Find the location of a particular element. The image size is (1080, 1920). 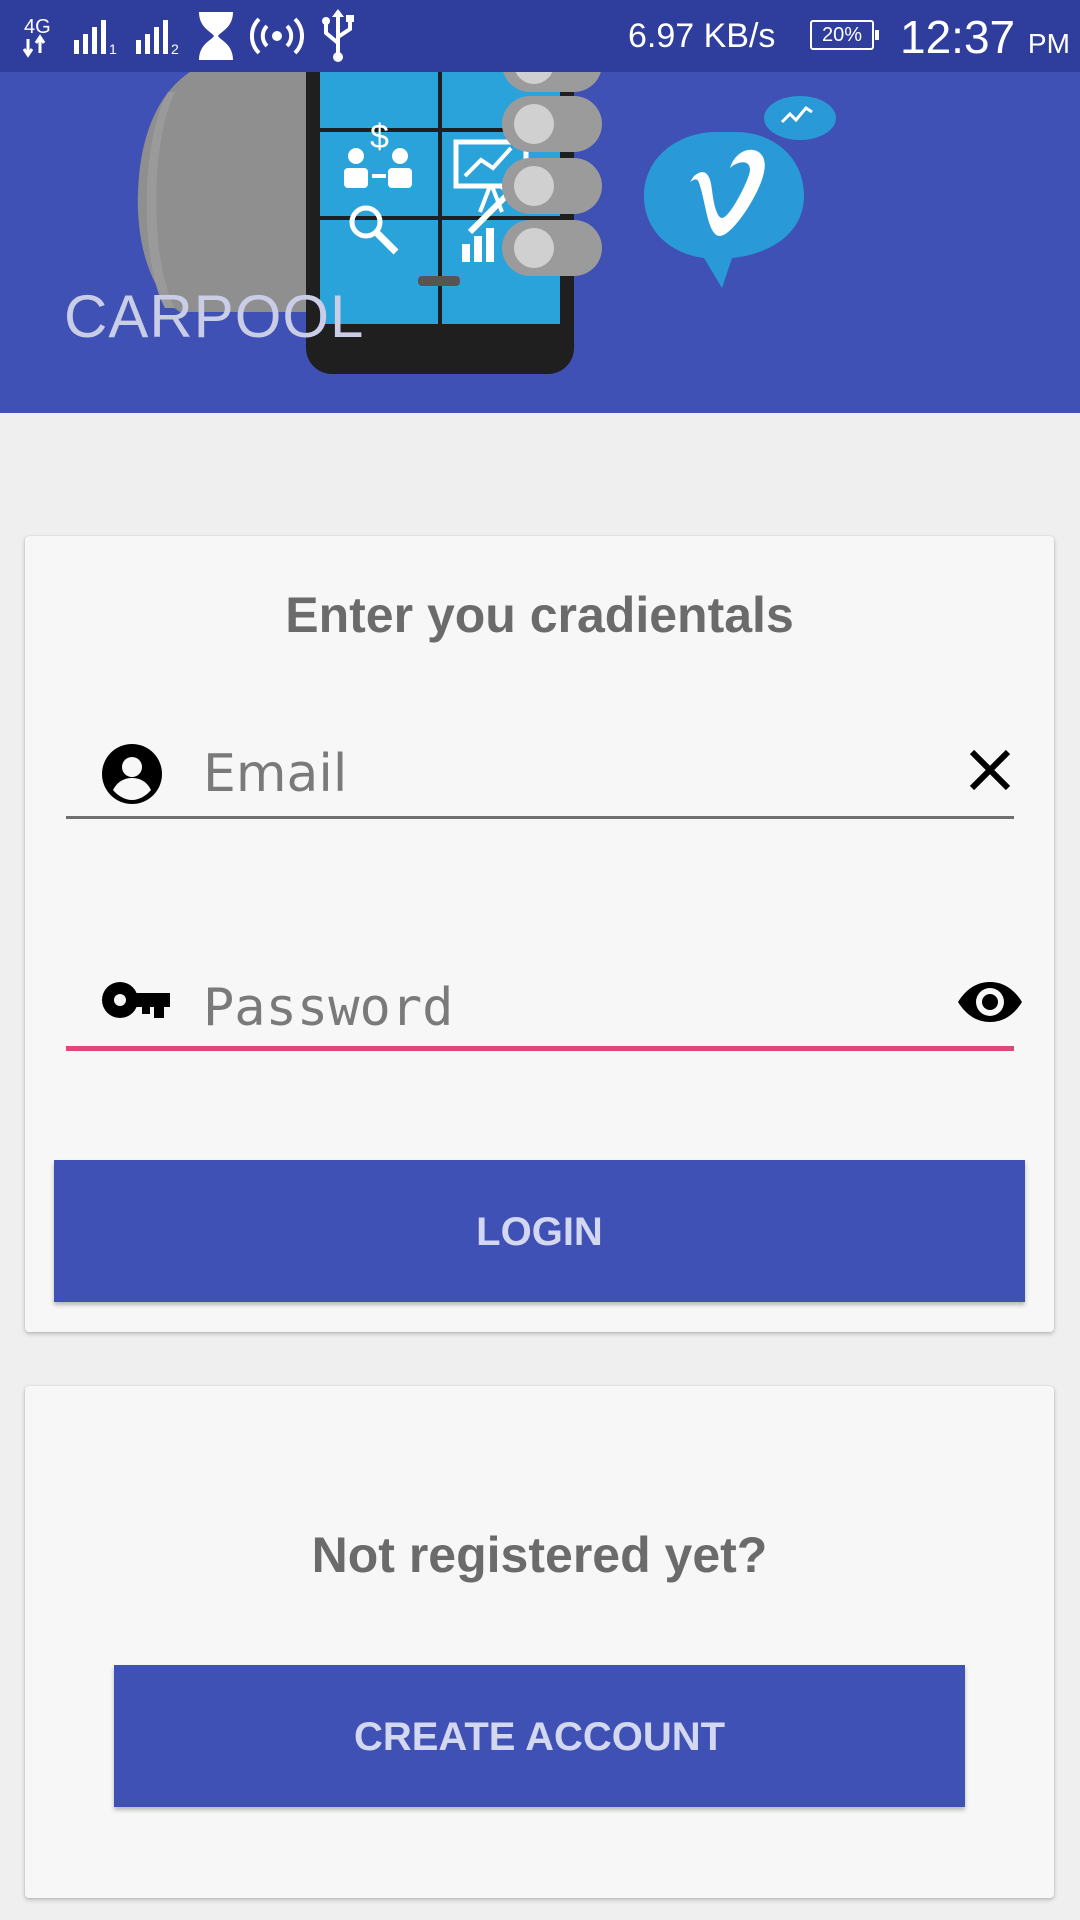

clock-time: 12:37 is located at coordinates (958, 37).